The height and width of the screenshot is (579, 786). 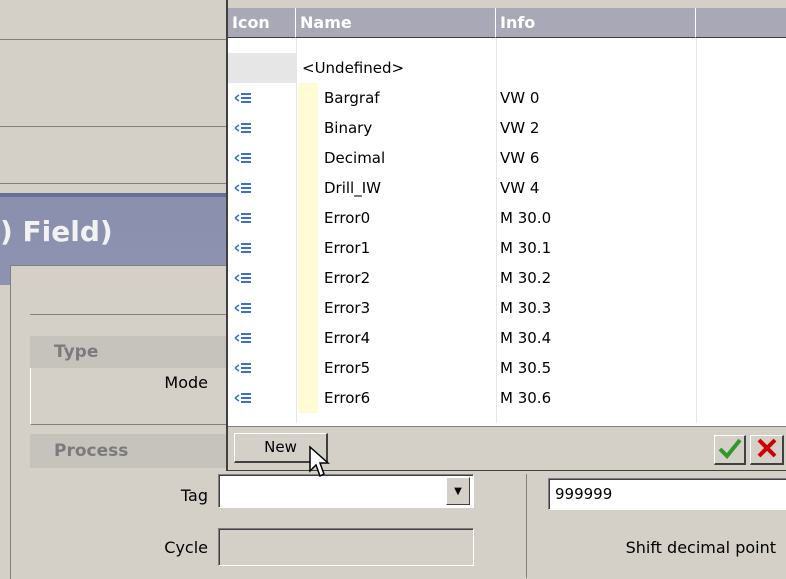 What do you see at coordinates (700, 547) in the screenshot?
I see `shift-decimal-label: Shift decimal point` at bounding box center [700, 547].